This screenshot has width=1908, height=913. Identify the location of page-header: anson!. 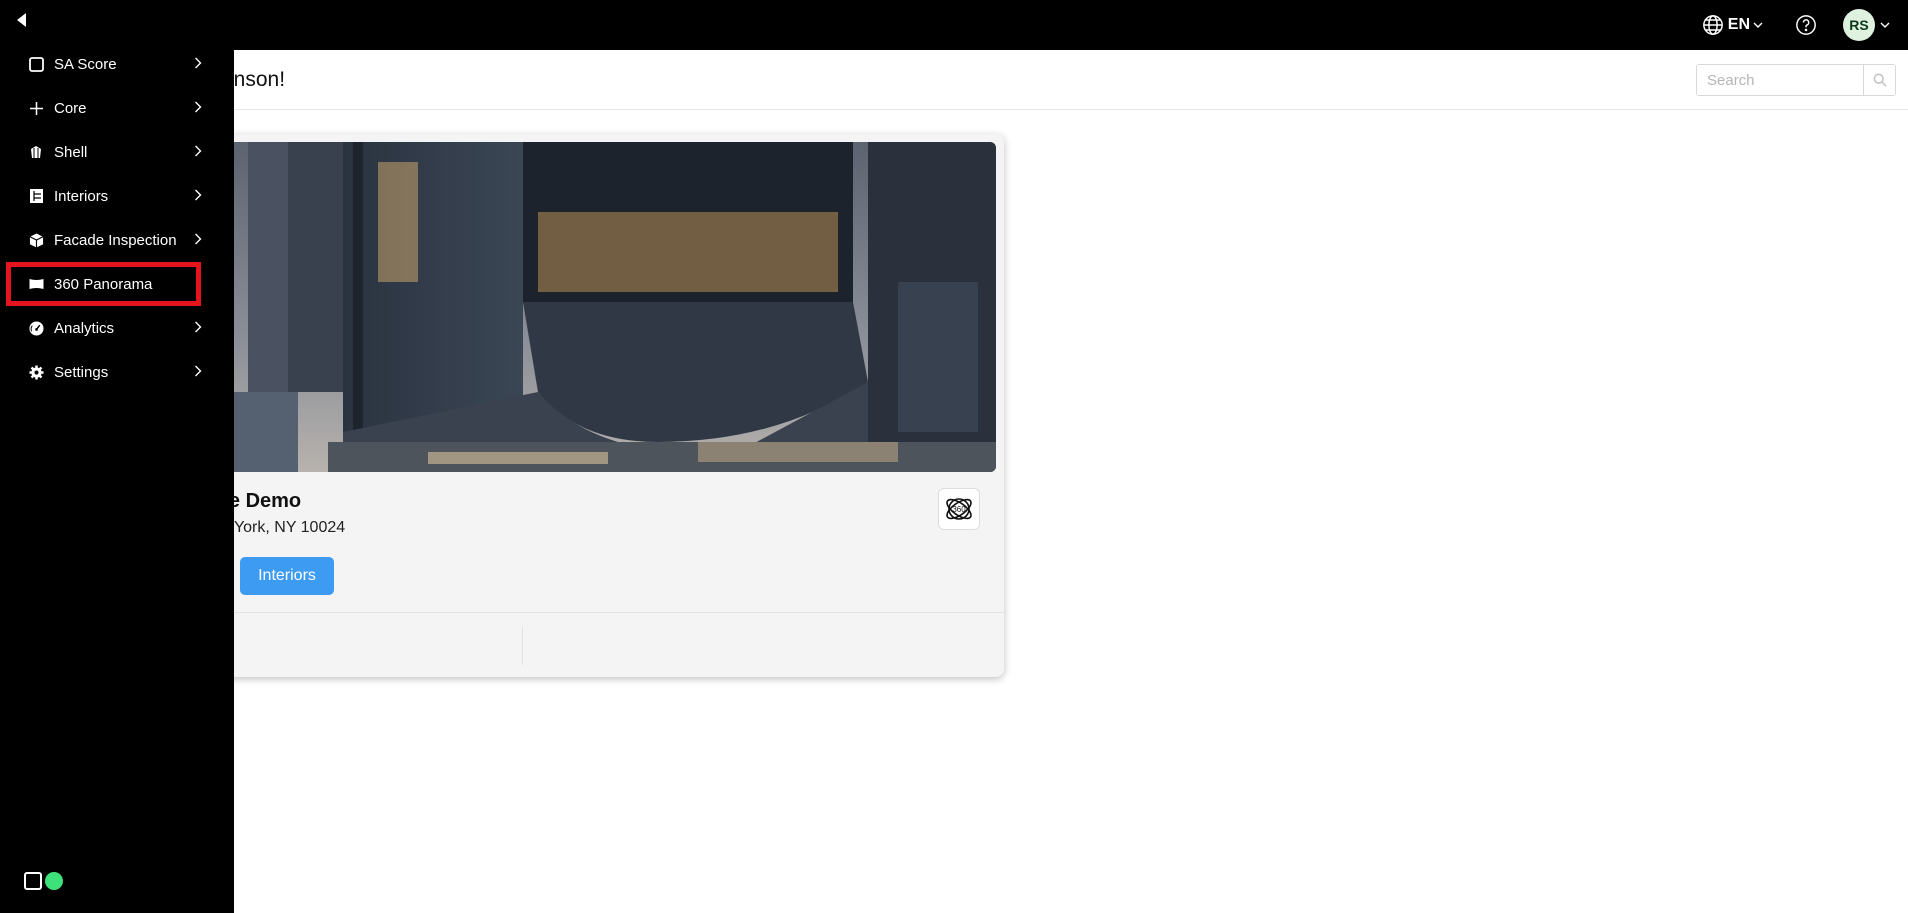
(954, 80).